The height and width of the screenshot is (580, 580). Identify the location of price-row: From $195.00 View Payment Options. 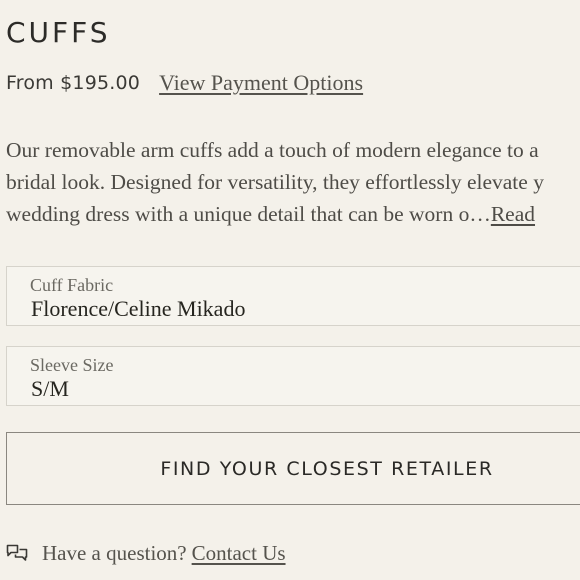
(184, 83).